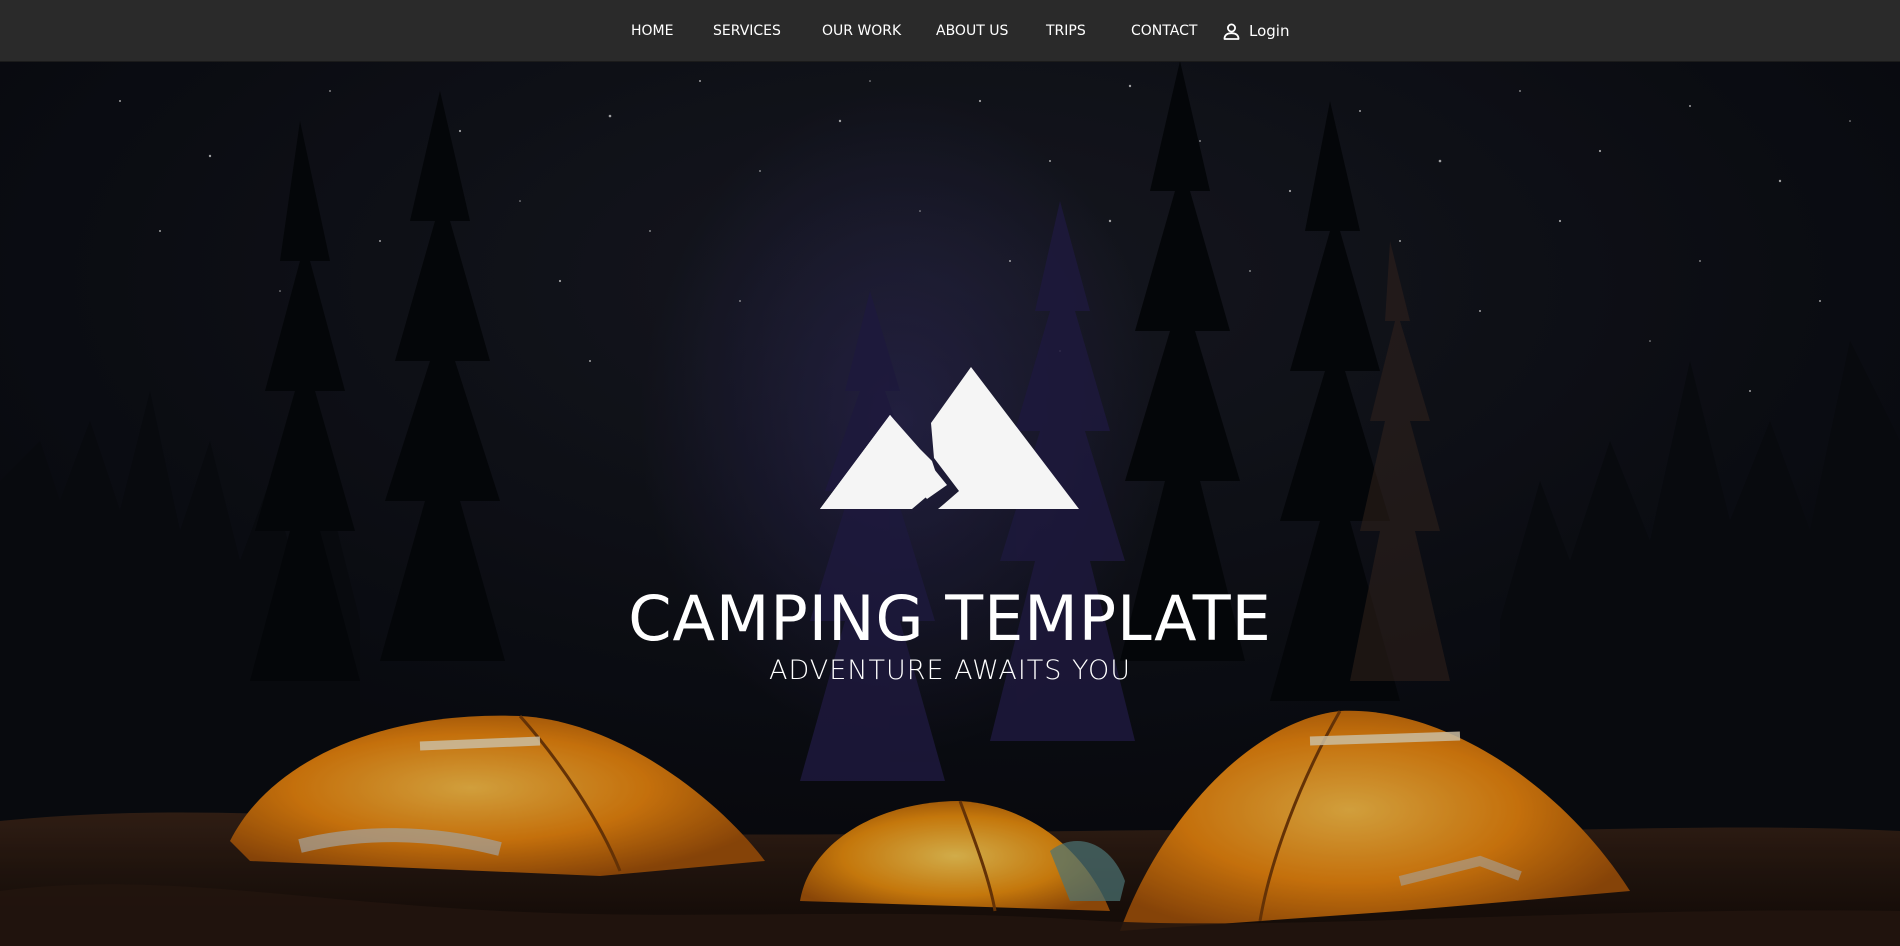 The image size is (1900, 946). What do you see at coordinates (652, 31) in the screenshot?
I see `nav-home-link: HOME` at bounding box center [652, 31].